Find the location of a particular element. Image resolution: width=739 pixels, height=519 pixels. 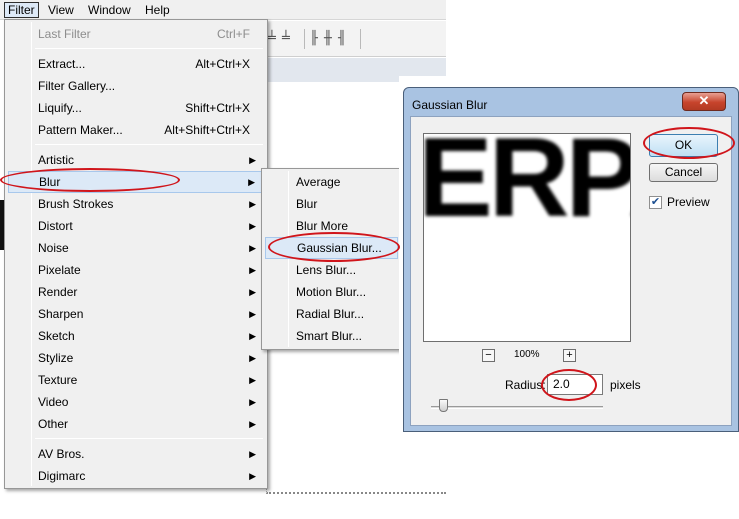

menu-item-label: Sketch is located at coordinates (56, 336).